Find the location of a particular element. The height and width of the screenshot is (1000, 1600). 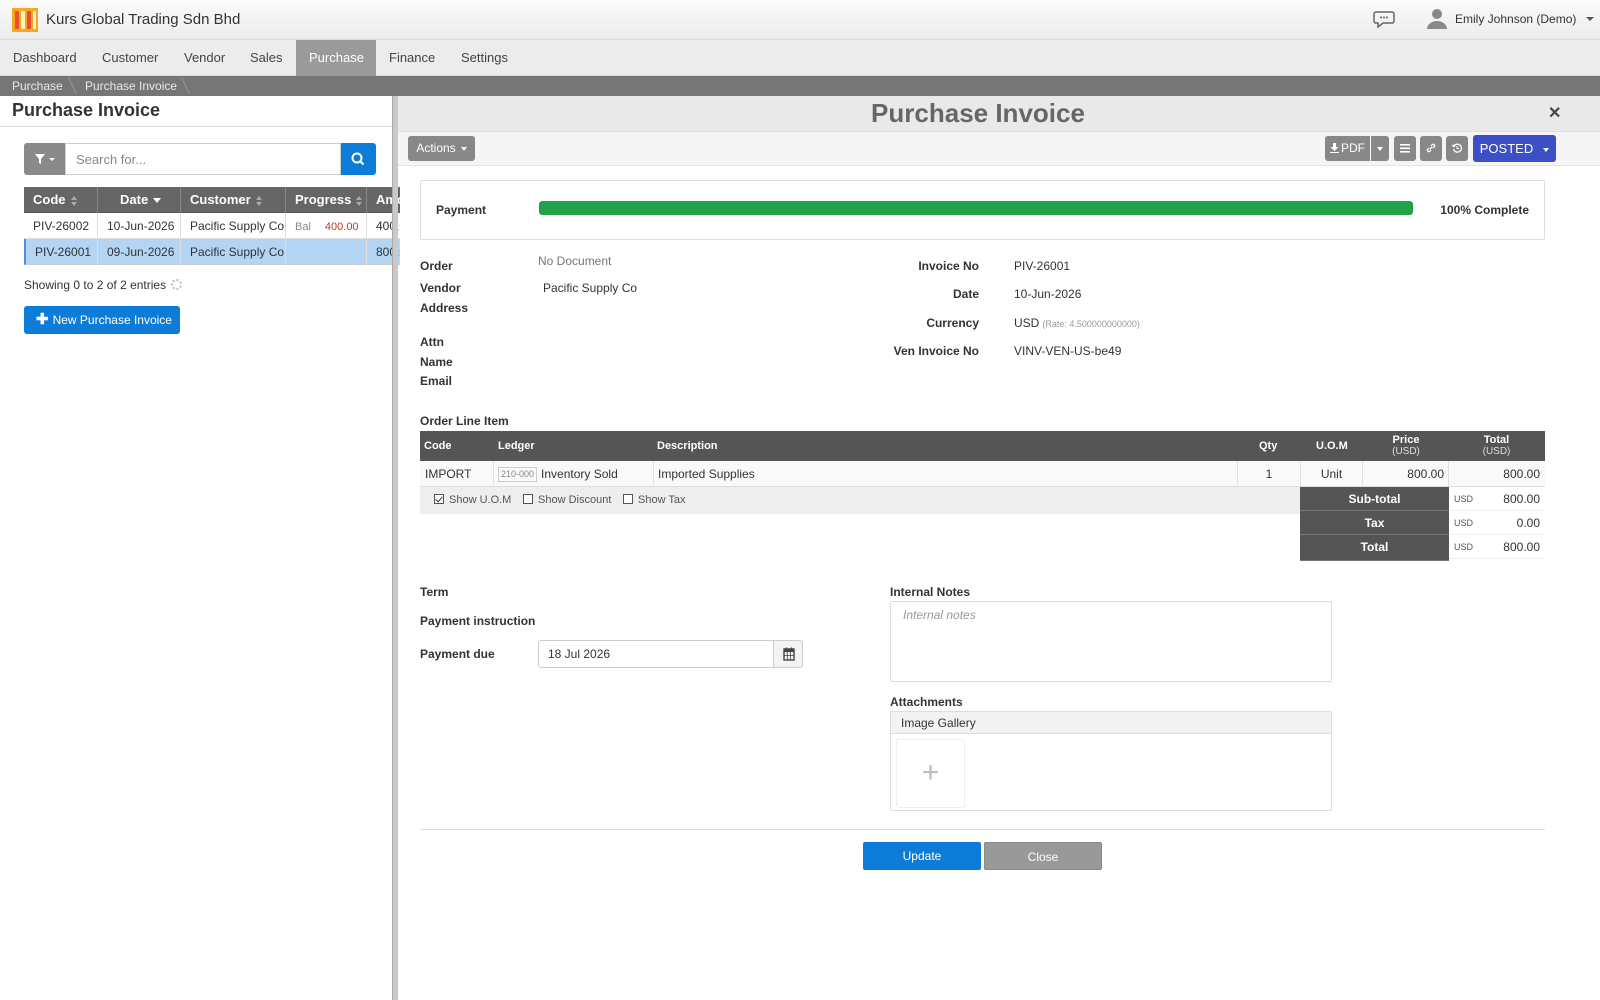

pdf-button: PDF is located at coordinates (1347, 148).